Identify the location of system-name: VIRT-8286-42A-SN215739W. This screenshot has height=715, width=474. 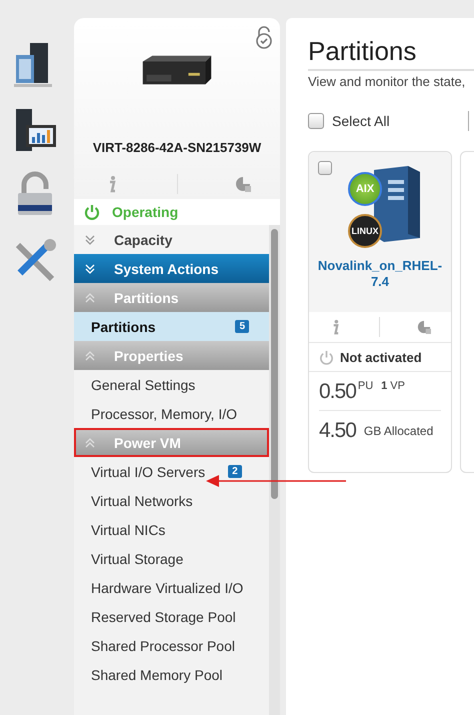
(177, 147).